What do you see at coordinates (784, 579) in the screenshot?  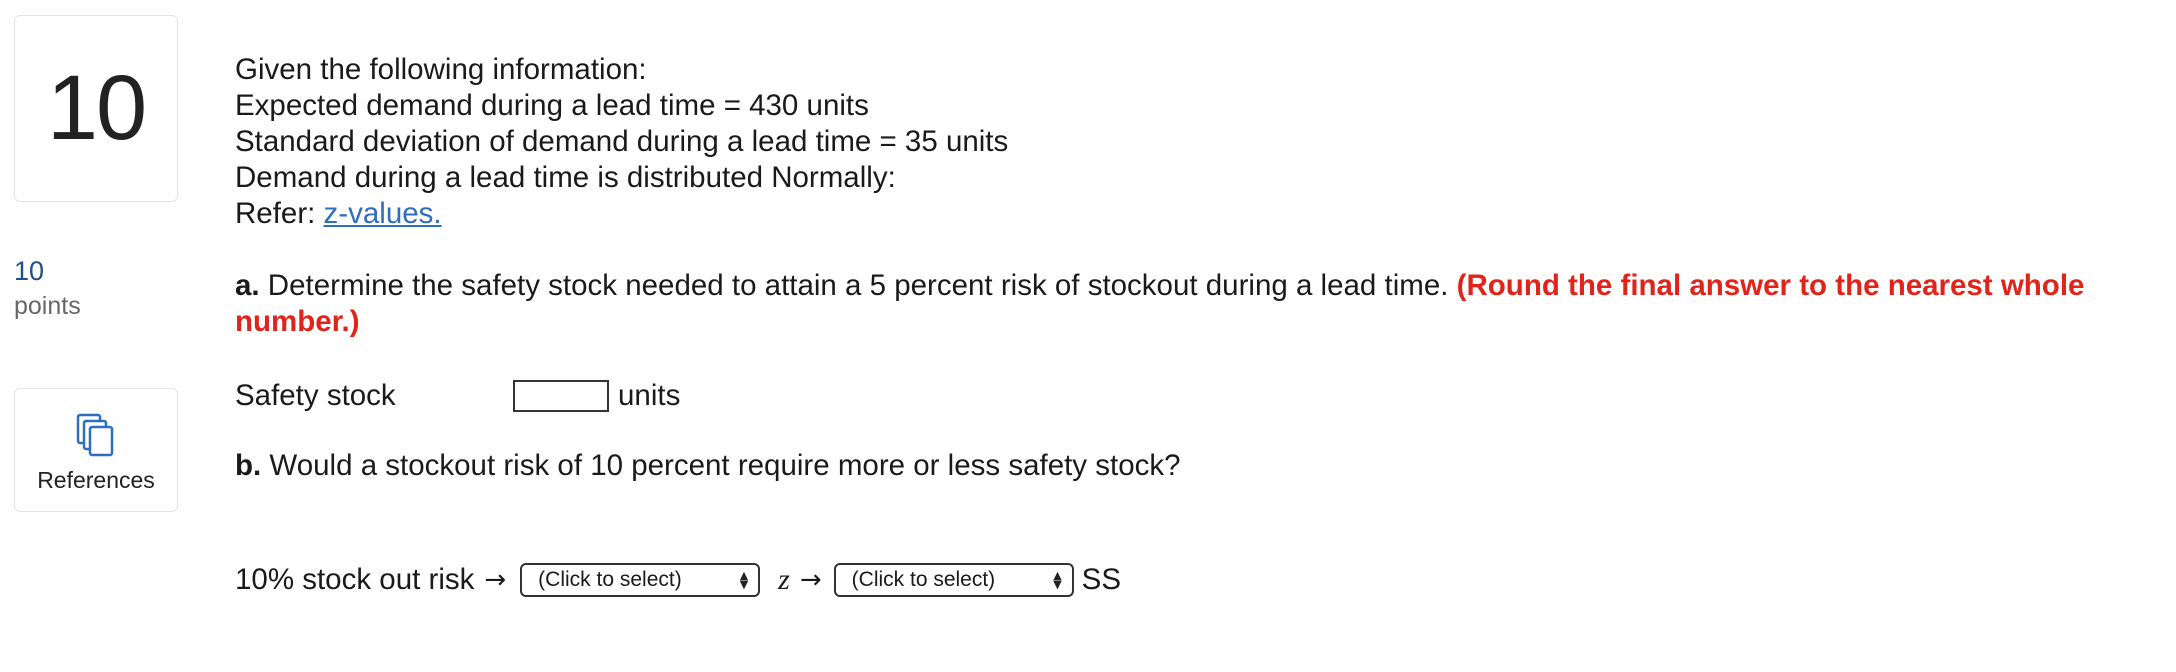 I see `z-label: z` at bounding box center [784, 579].